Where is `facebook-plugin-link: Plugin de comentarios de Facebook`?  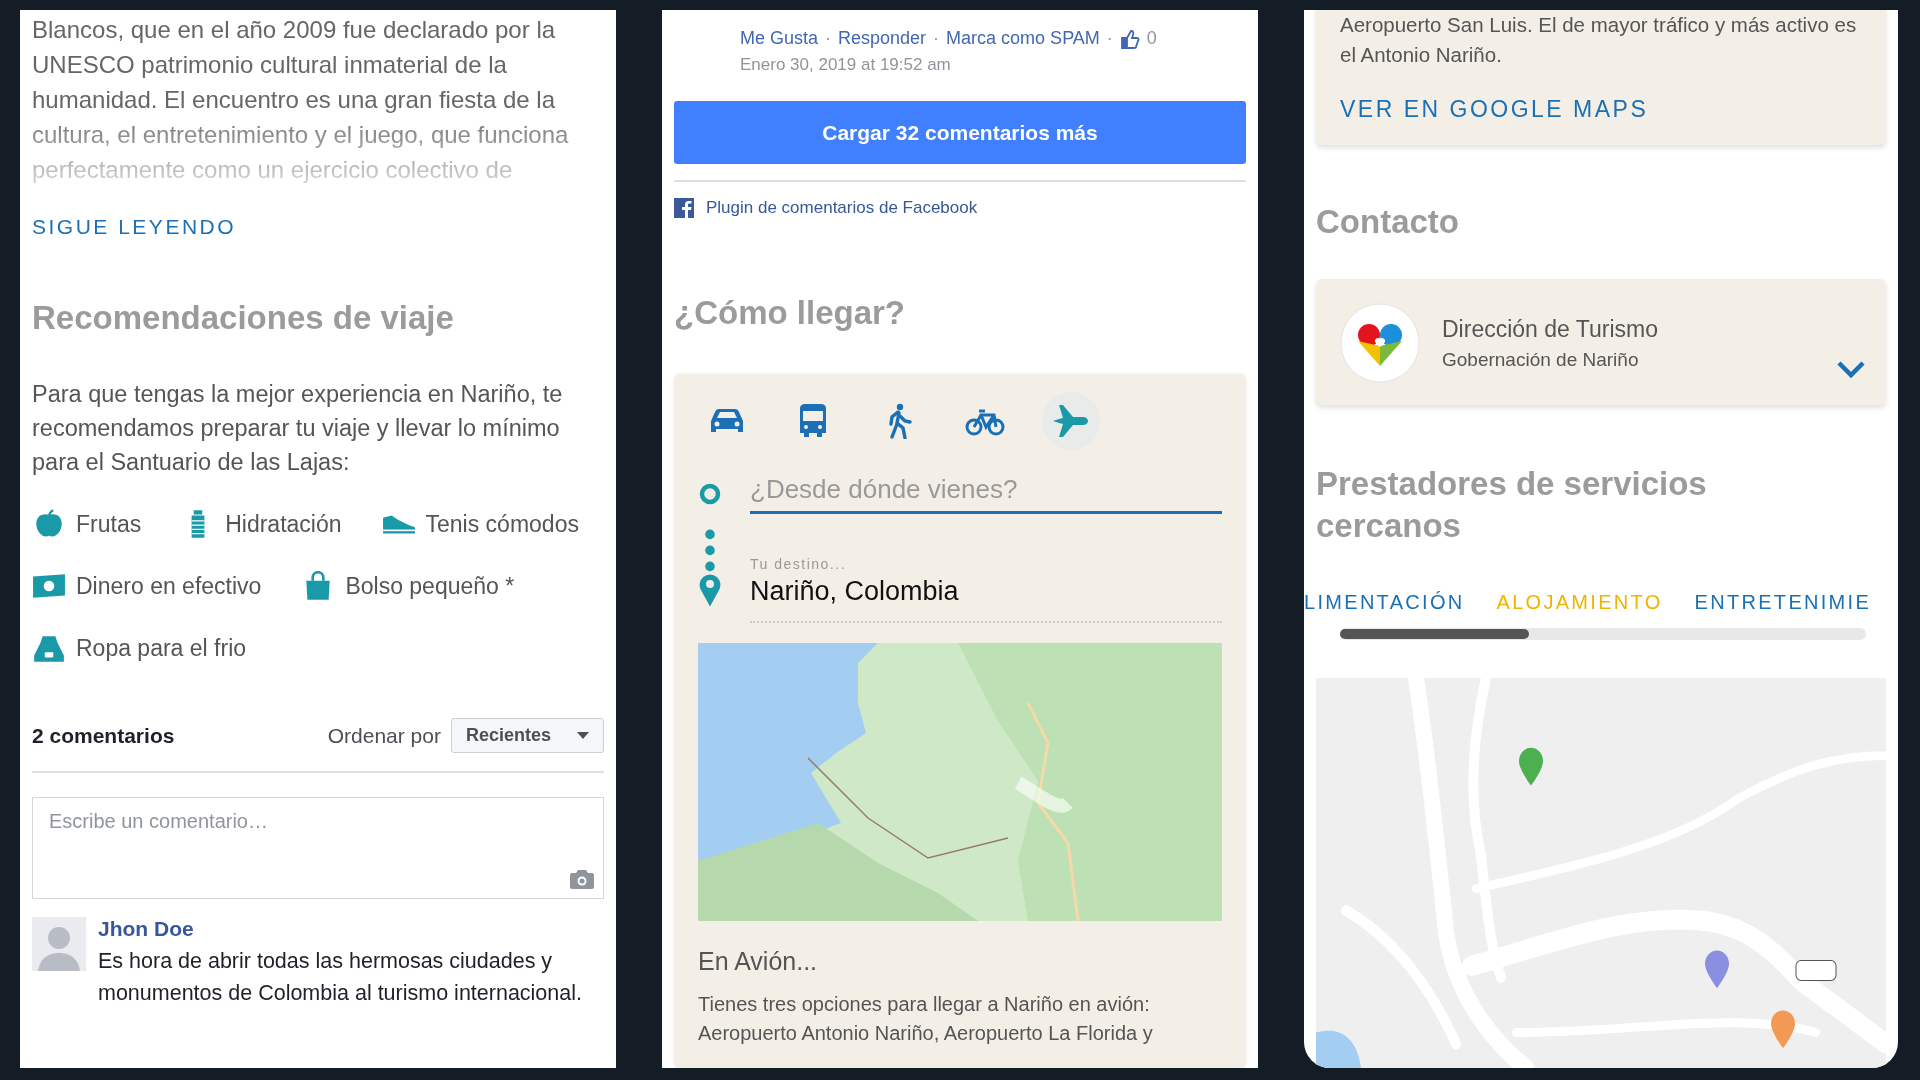
facebook-plugin-link: Plugin de comentarios de Facebook is located at coordinates (842, 208).